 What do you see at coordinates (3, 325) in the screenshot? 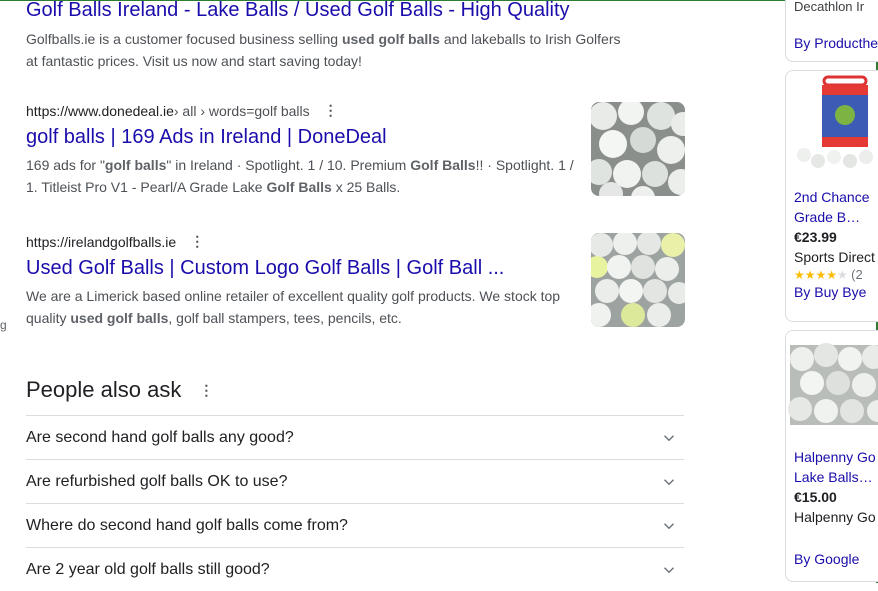
I see `left-edge-fragment: g` at bounding box center [3, 325].